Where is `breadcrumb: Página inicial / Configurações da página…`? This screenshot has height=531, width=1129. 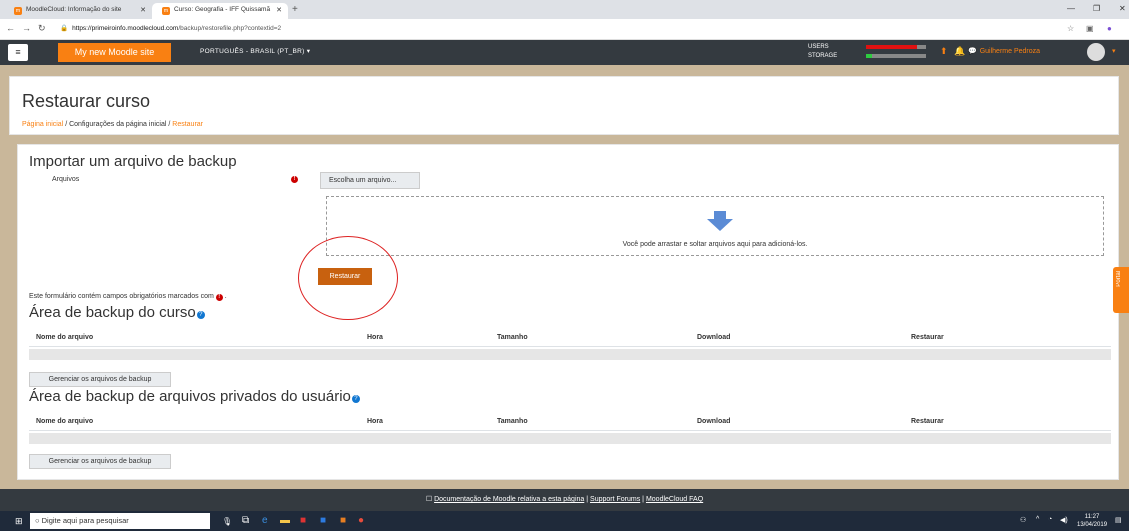 breadcrumb: Página inicial / Configurações da página… is located at coordinates (112, 124).